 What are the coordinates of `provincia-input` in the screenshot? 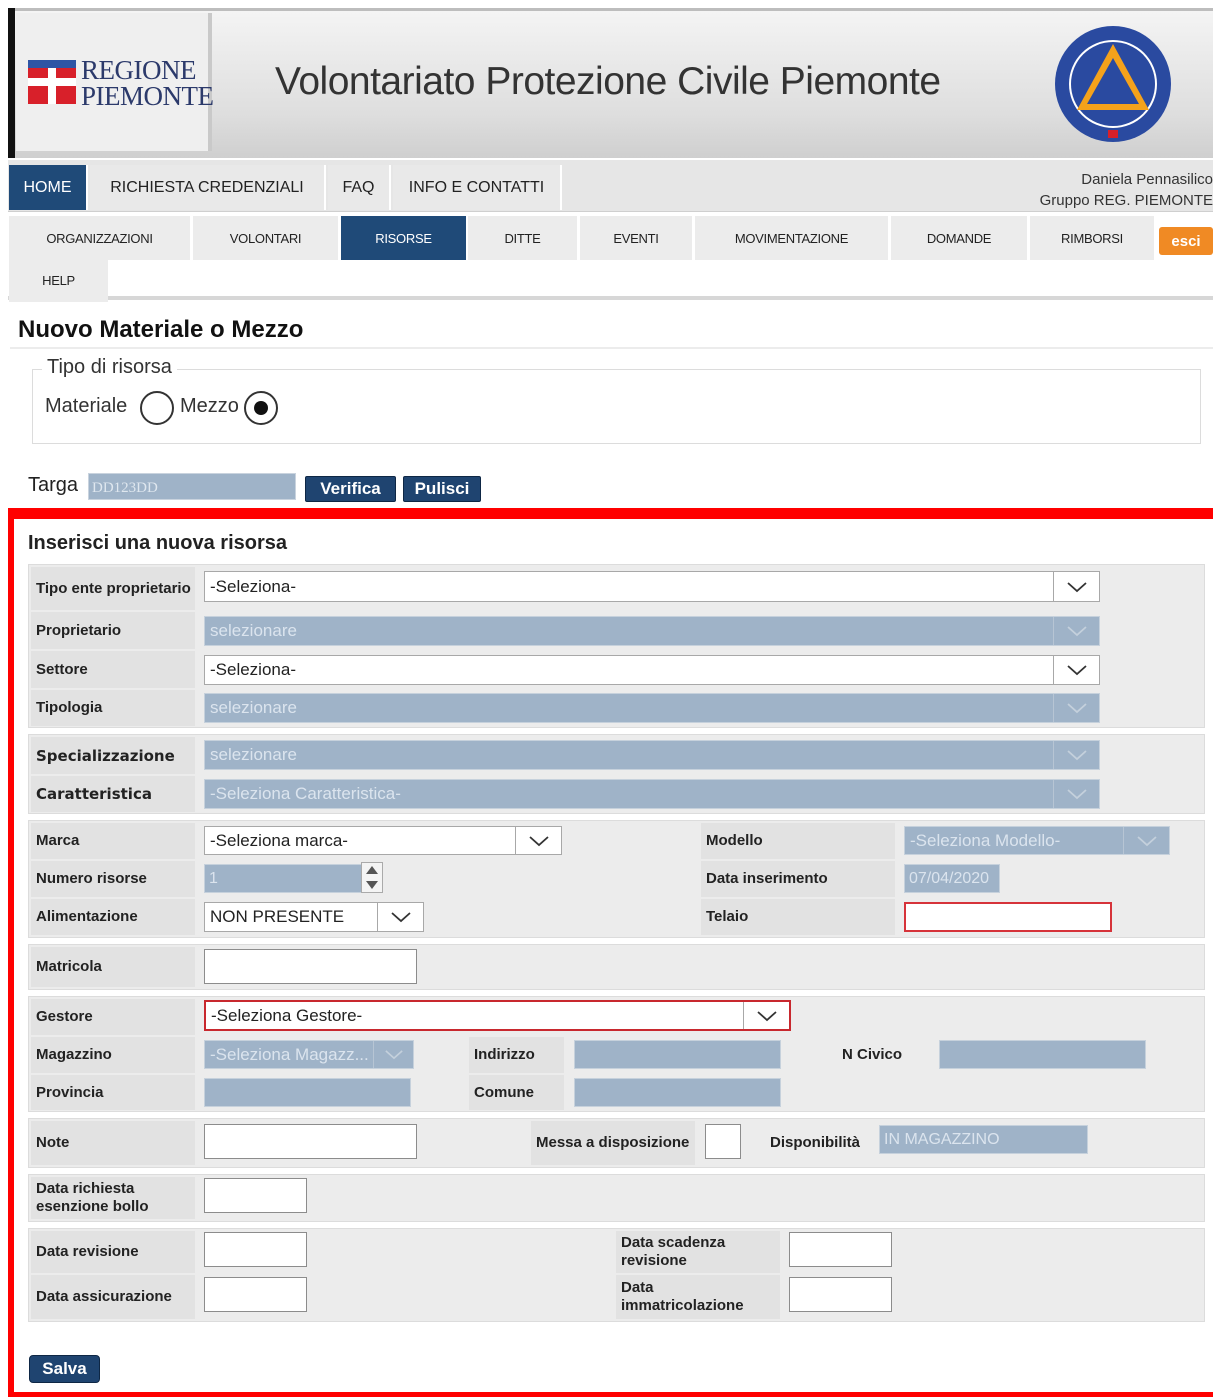 It's located at (307, 1092).